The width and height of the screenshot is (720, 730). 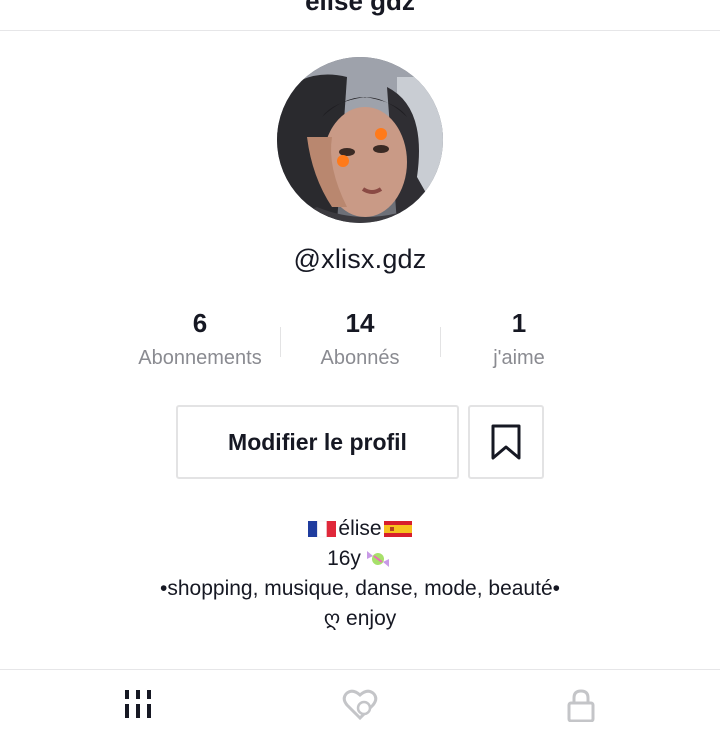 I want to click on bio-line-enjoy: ღ enjoy, so click(x=360, y=618).